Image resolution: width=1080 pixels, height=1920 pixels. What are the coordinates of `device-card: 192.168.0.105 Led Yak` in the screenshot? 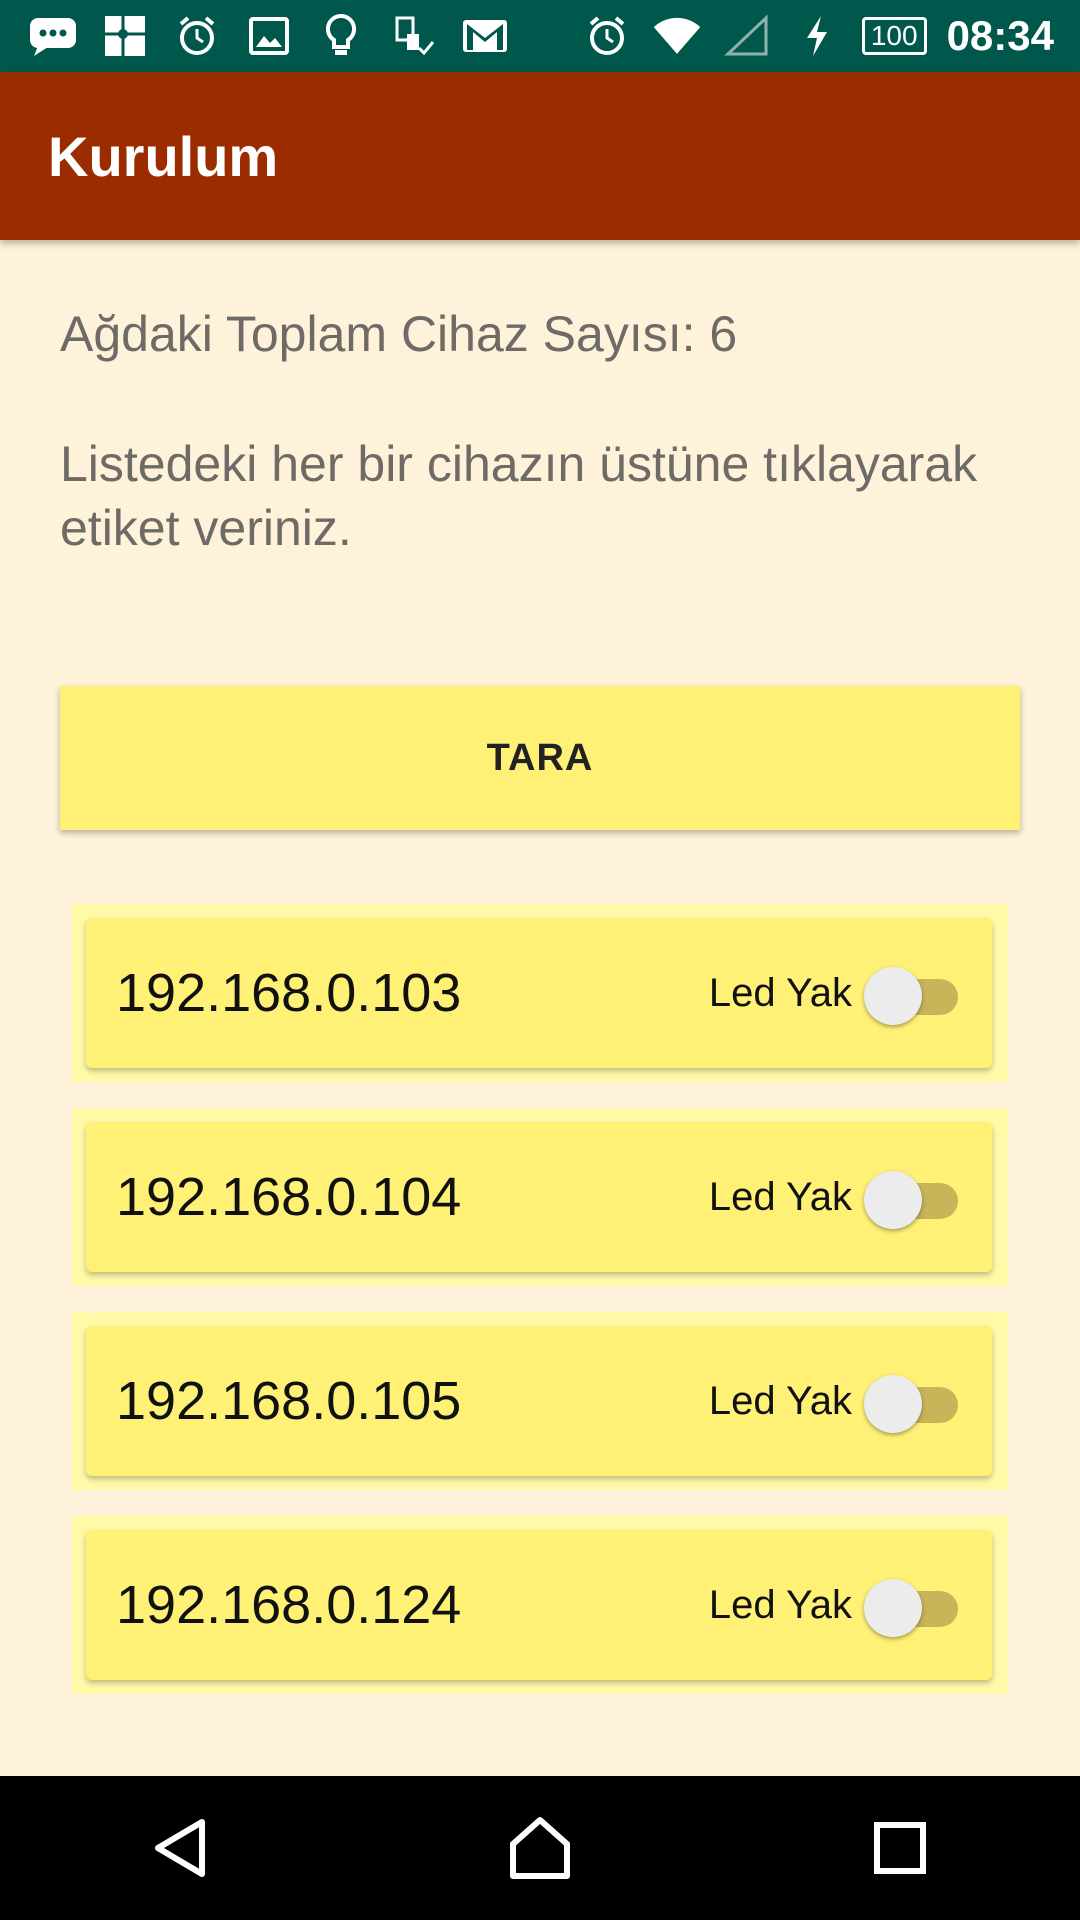 It's located at (539, 1401).